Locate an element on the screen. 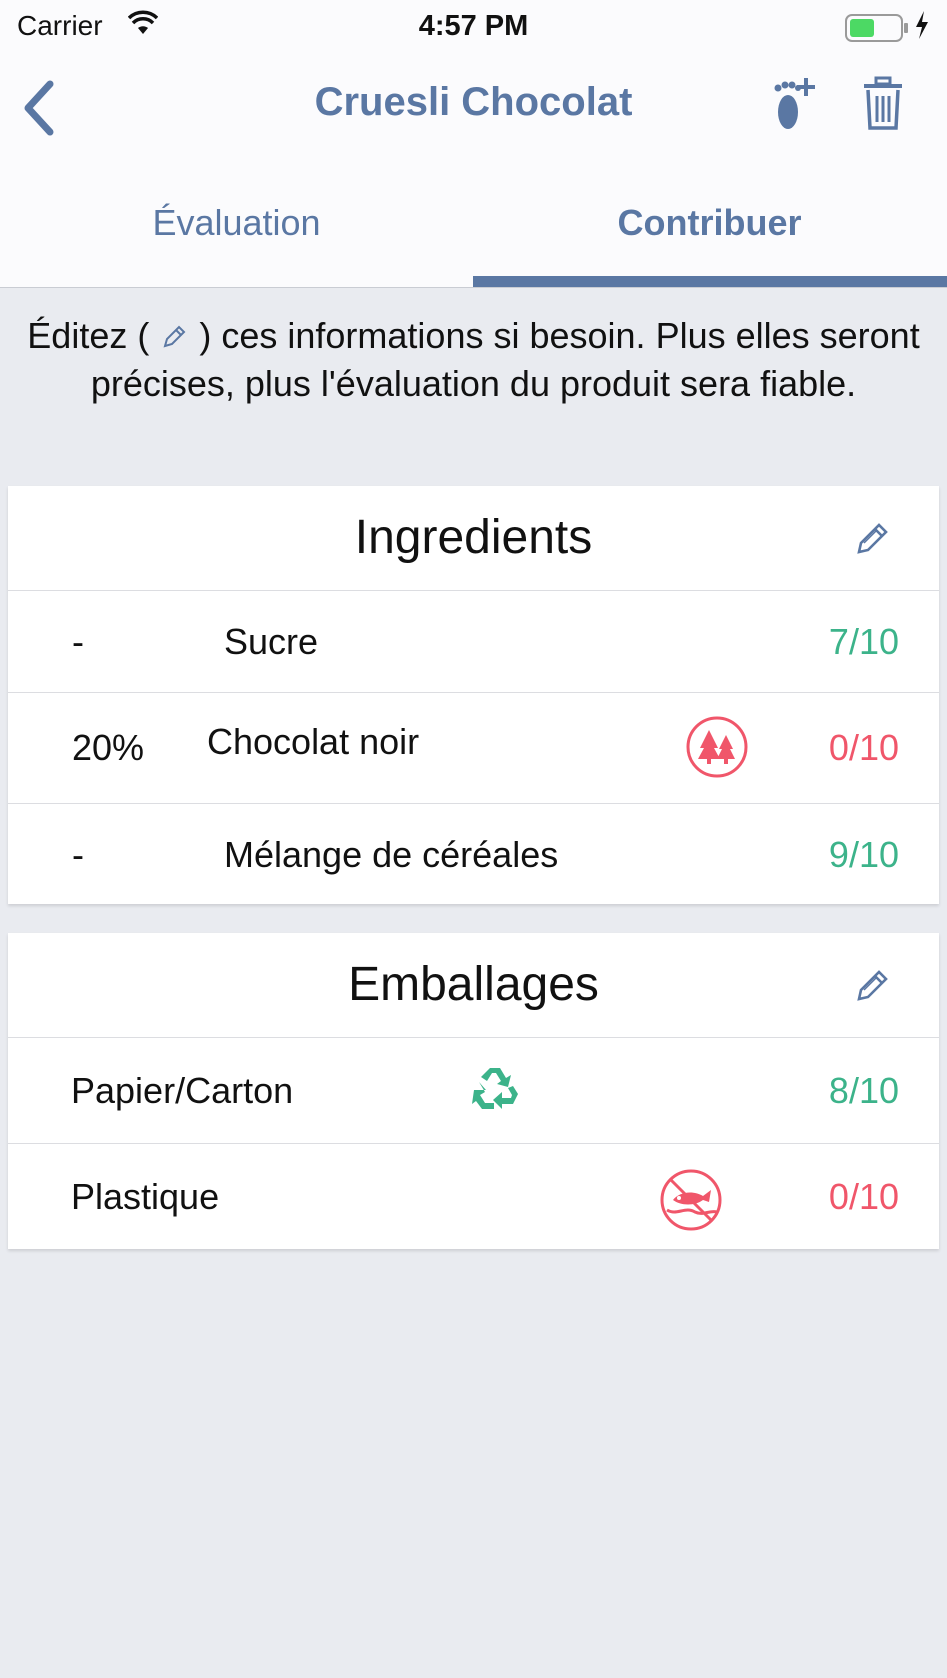  ingredient-row: - Mélange de céréales 9/10 is located at coordinates (473, 854).